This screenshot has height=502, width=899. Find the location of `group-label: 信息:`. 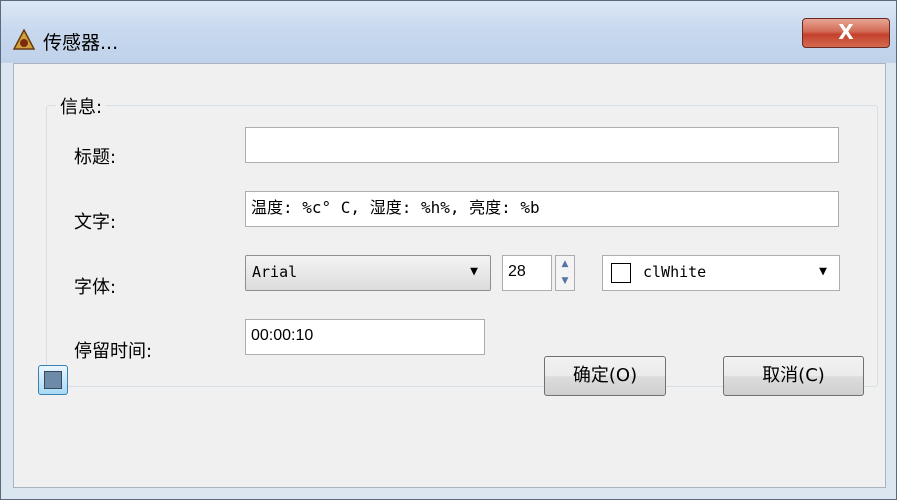

group-label: 信息: is located at coordinates (81, 106).